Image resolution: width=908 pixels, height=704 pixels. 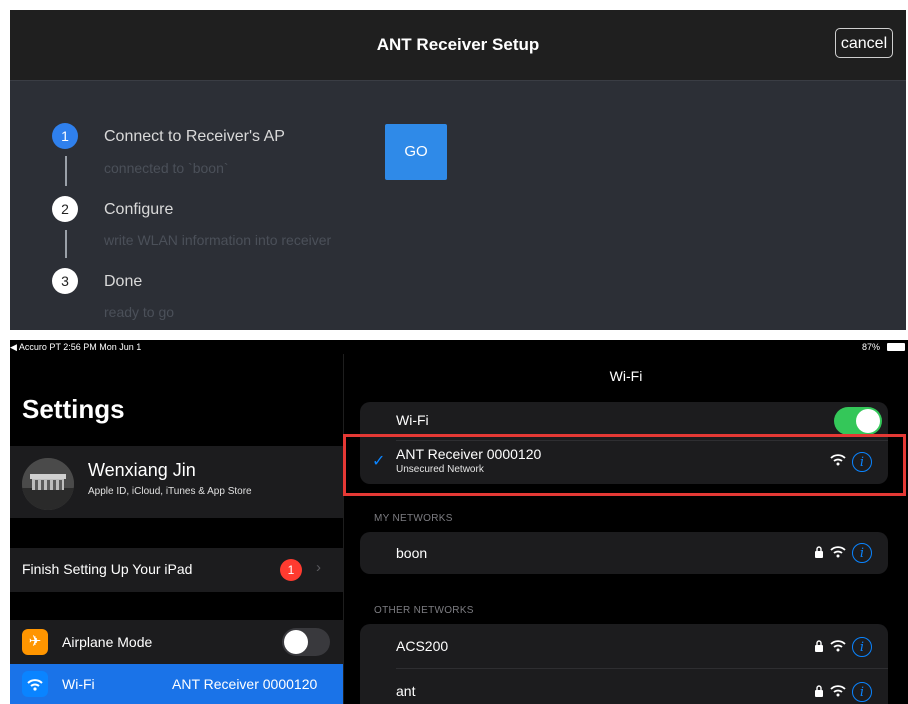 I want to click on step-2-title: Configure, so click(x=139, y=209).